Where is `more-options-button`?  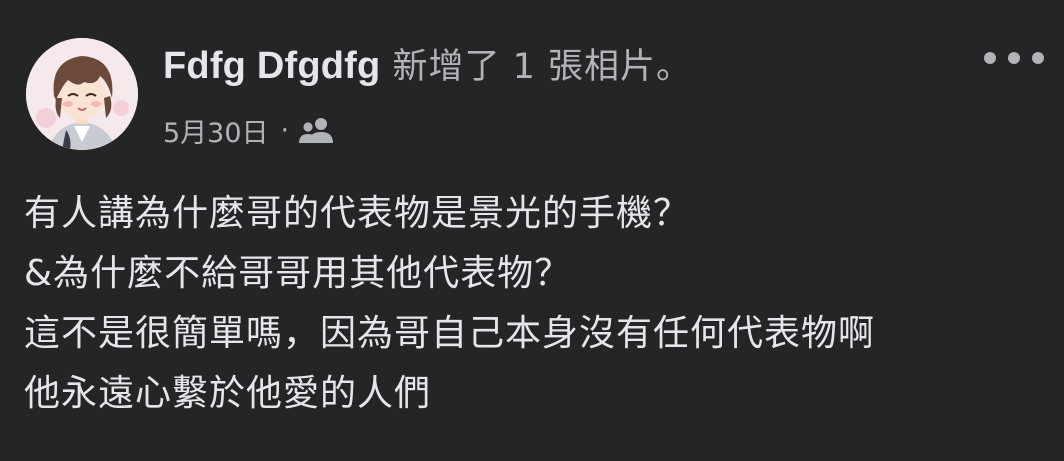
more-options-button is located at coordinates (1014, 58).